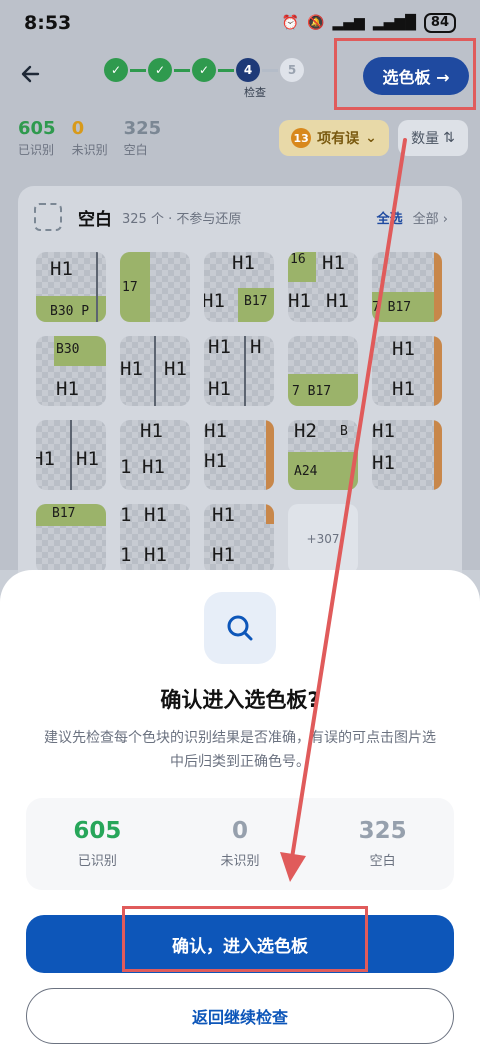  I want to click on sort-chip: 数量 ⇅, so click(433, 138).